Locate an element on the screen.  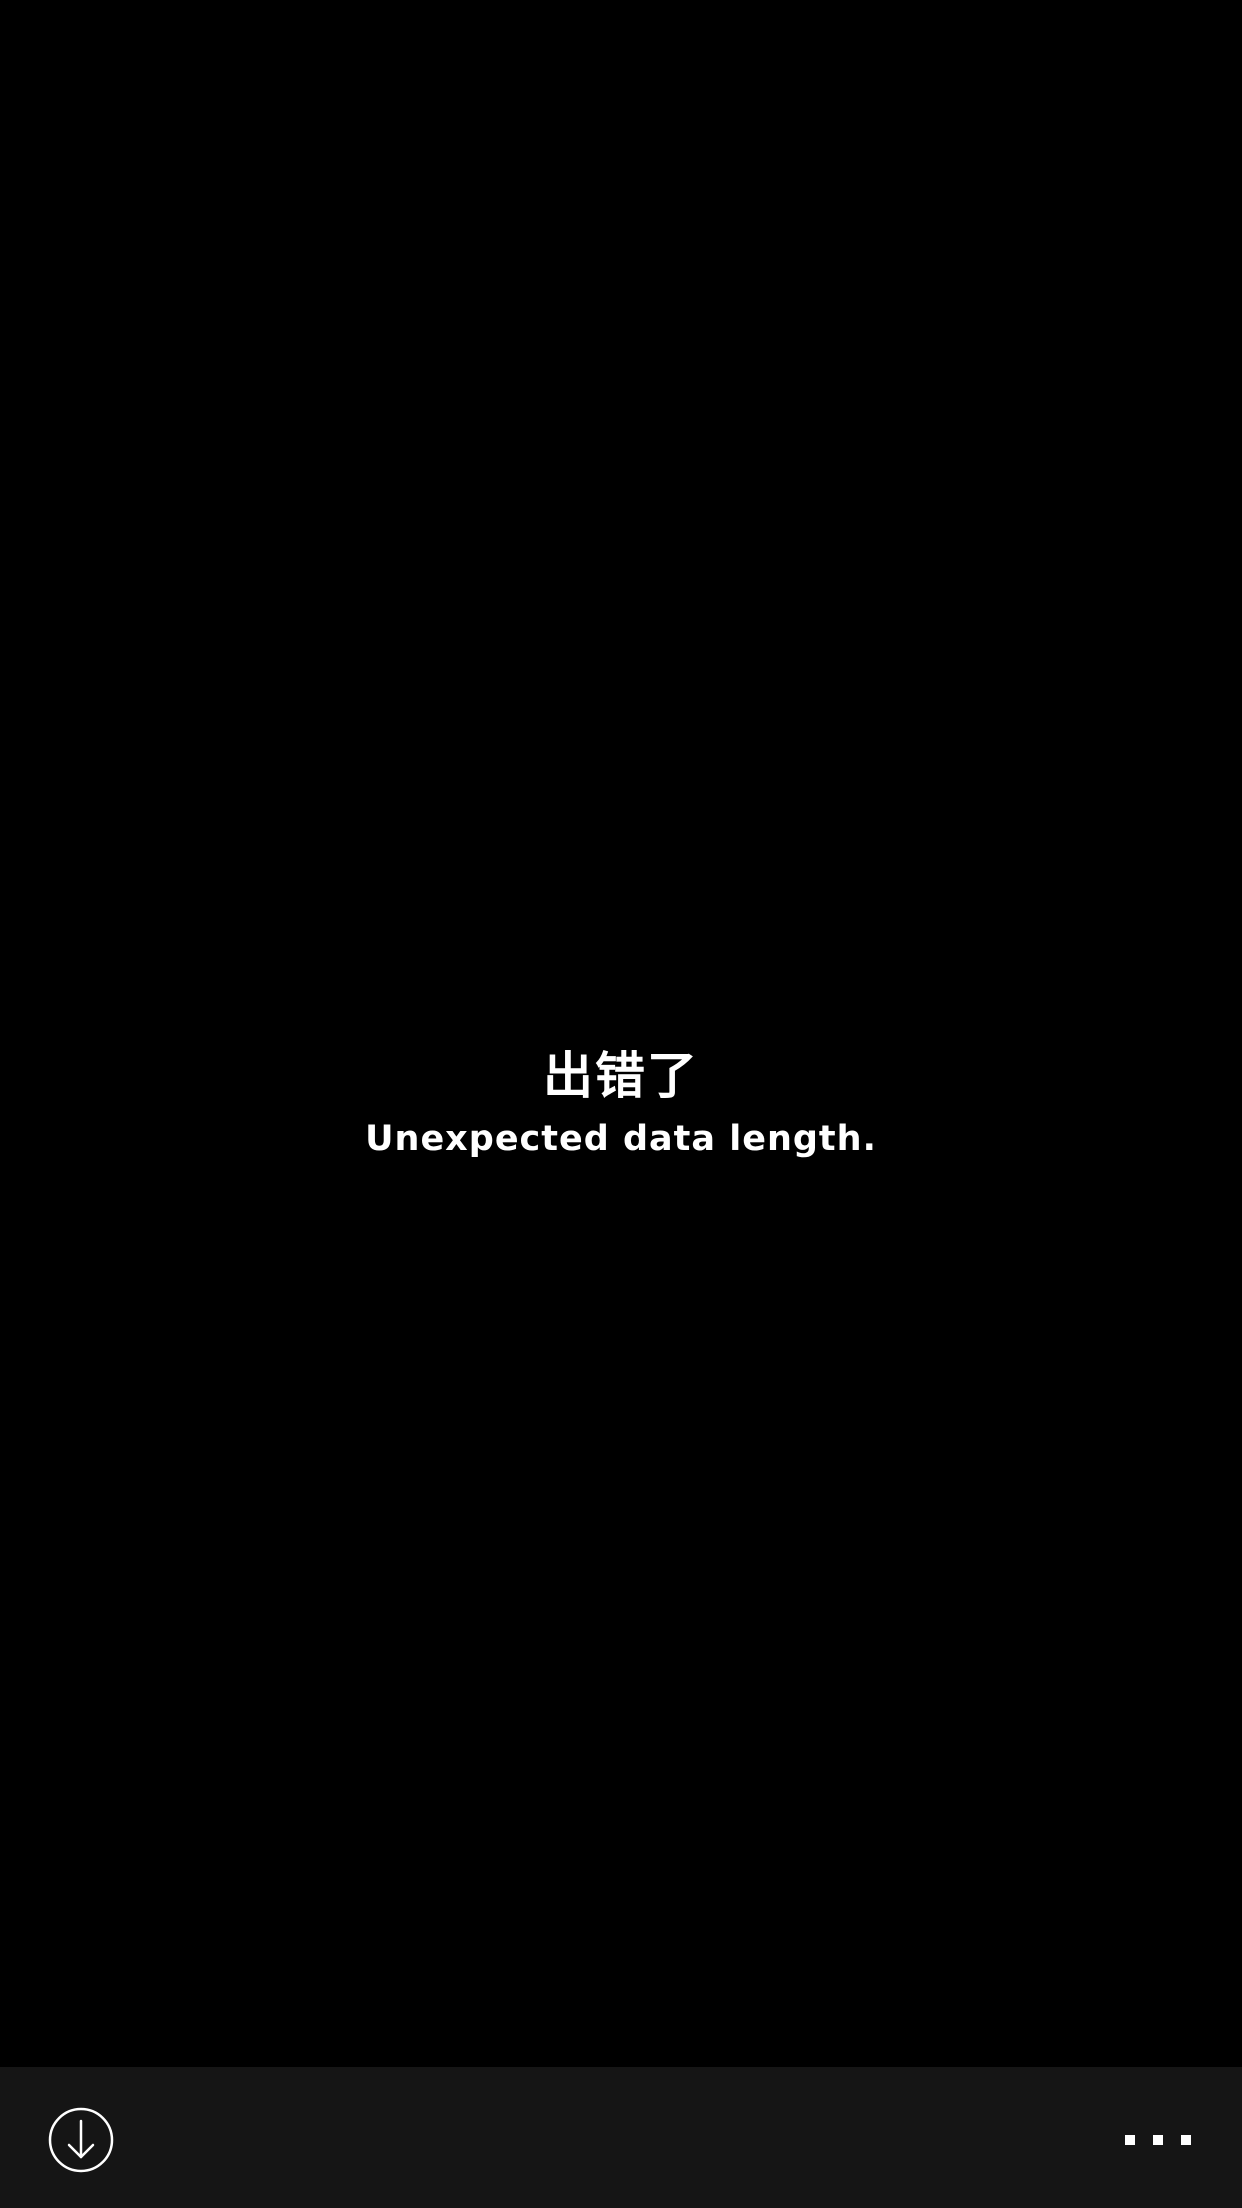
error-title: 出错了 is located at coordinates (621, 1076).